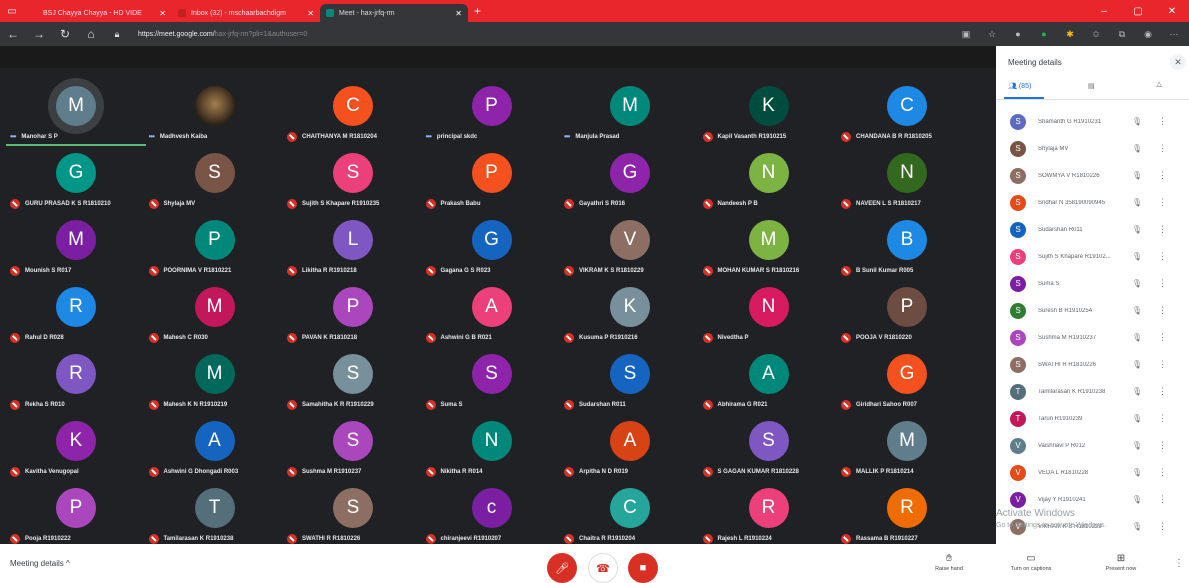  I want to click on participant-tile: M Mahesh C R030, so click(215, 312).